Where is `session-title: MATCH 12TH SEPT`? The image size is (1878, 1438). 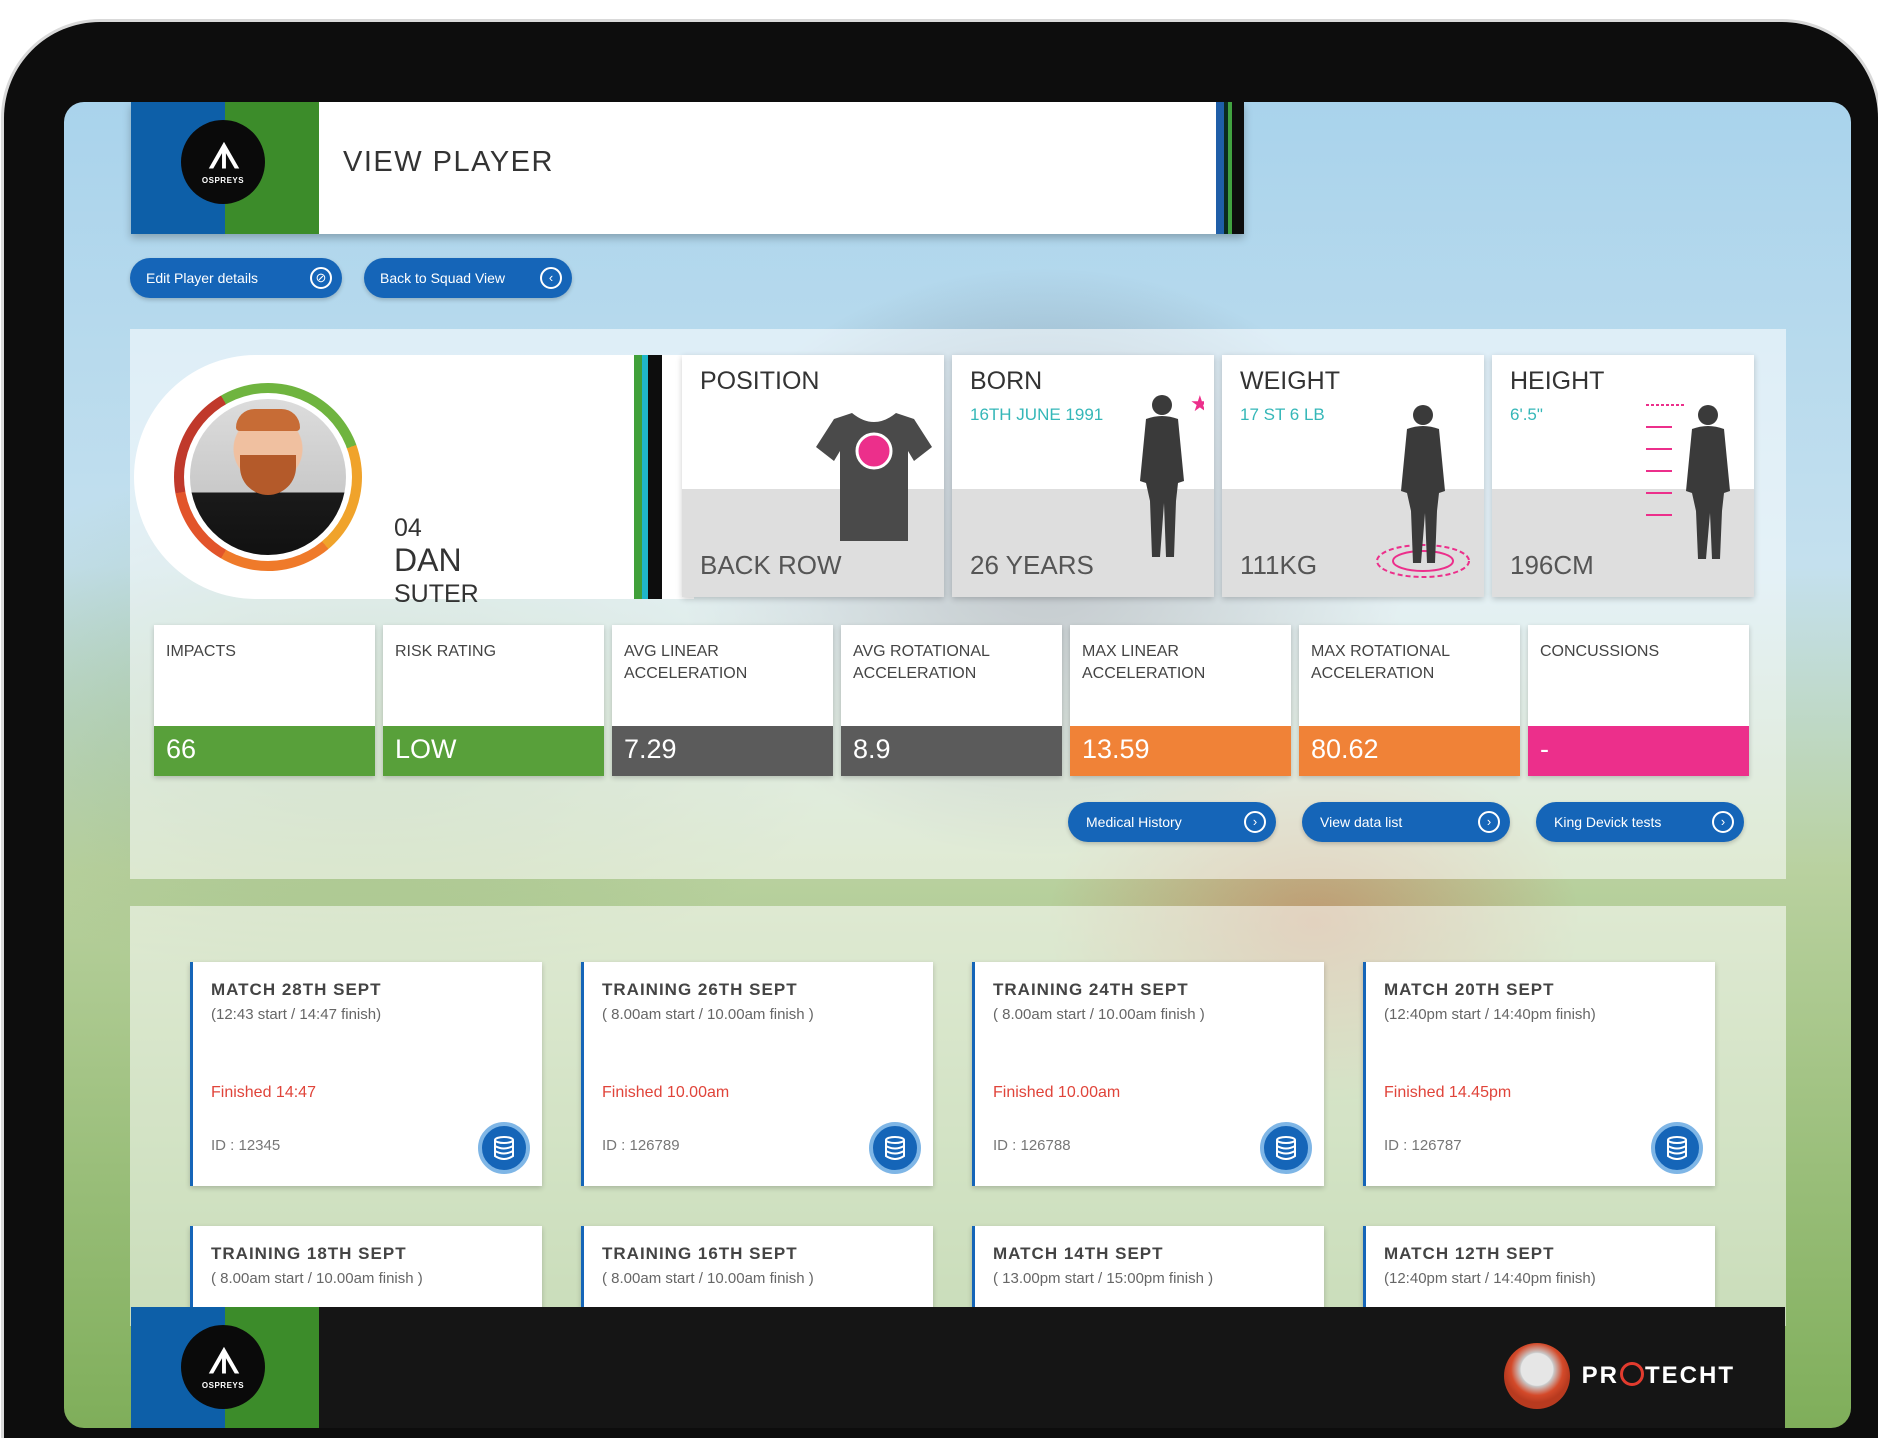
session-title: MATCH 12TH SEPT is located at coordinates (1469, 1253).